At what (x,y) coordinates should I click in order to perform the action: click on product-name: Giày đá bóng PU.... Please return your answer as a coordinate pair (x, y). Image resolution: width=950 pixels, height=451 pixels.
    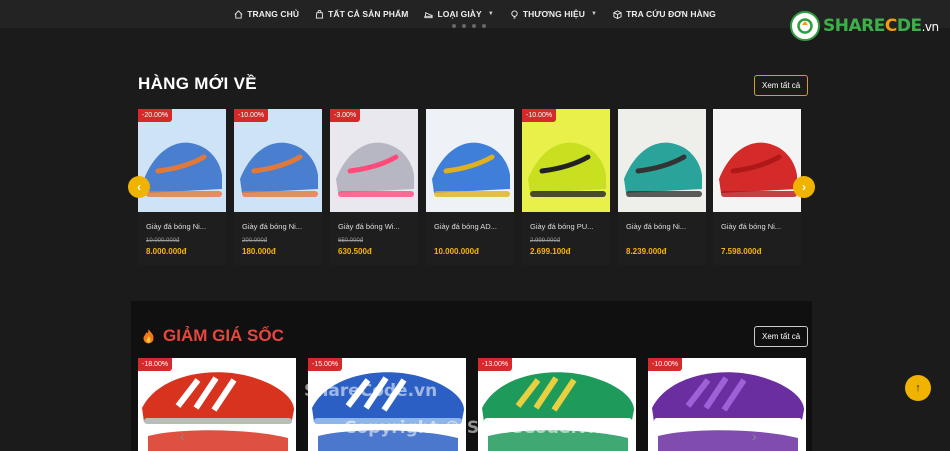
    Looking at the image, I should click on (570, 226).